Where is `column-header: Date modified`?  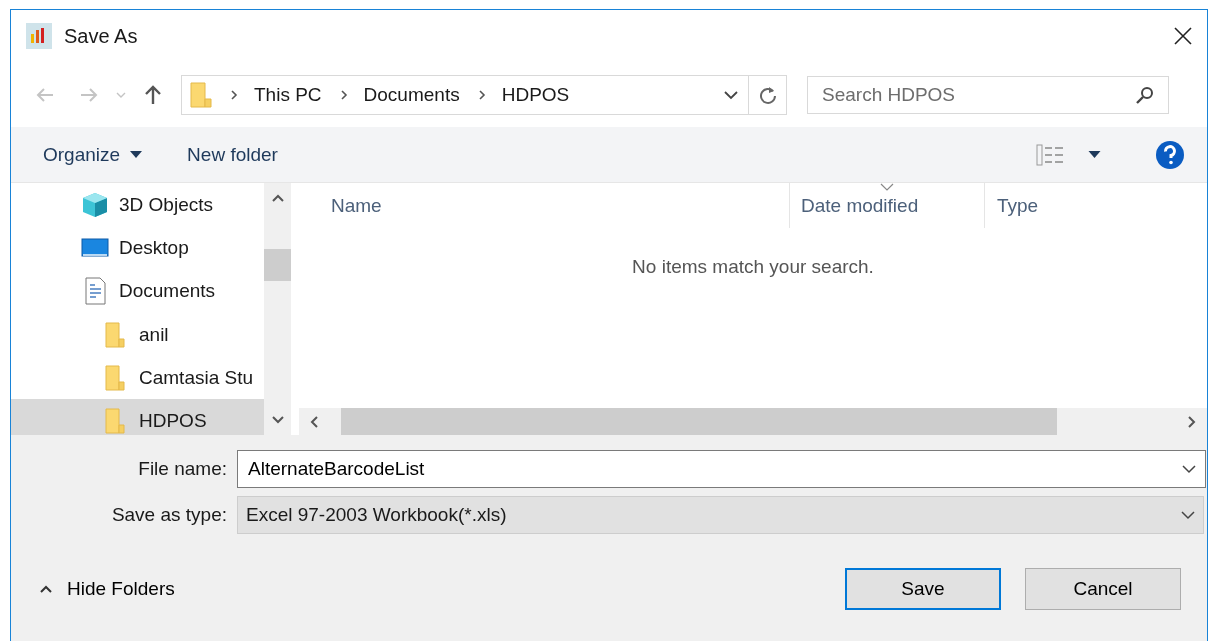
column-header: Date modified is located at coordinates (887, 205).